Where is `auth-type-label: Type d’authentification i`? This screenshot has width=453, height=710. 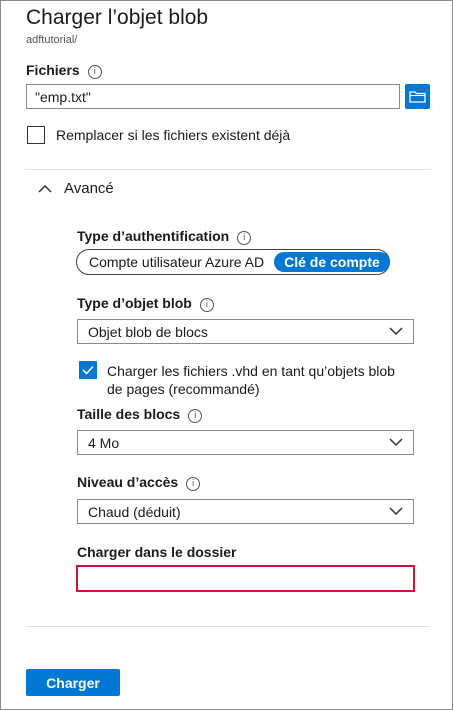 auth-type-label: Type d’authentification i is located at coordinates (164, 236).